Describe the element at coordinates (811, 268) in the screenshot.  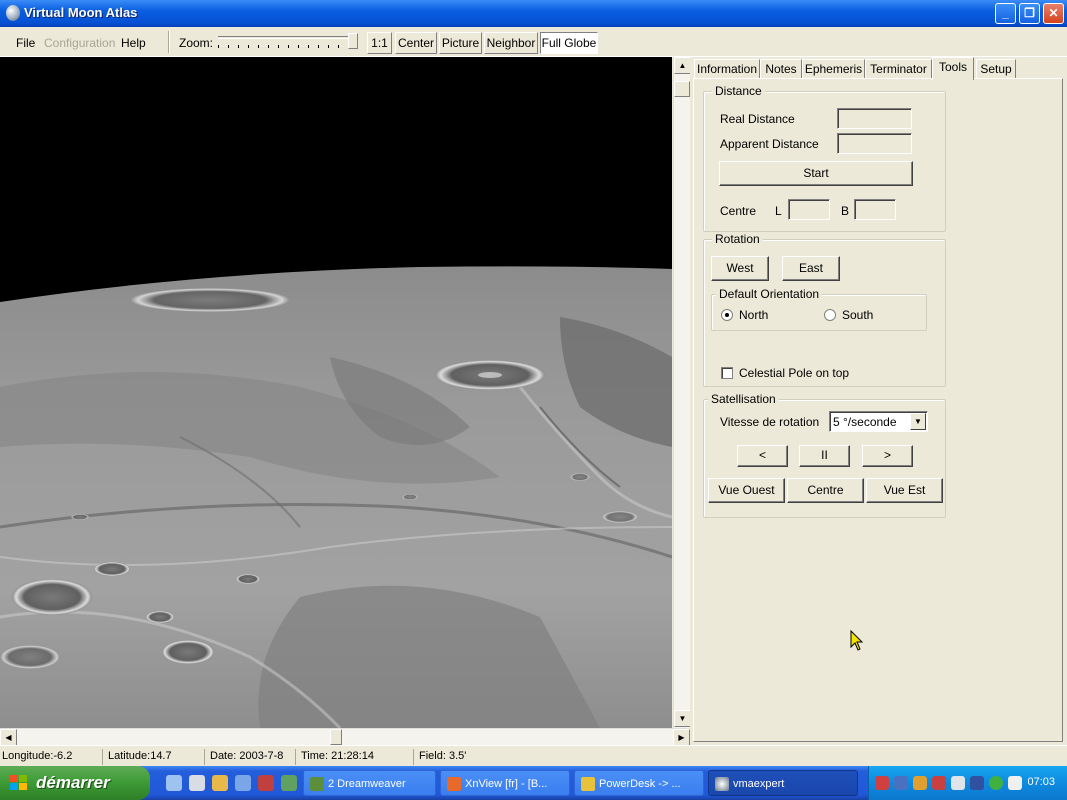
I see `east-button: East` at that location.